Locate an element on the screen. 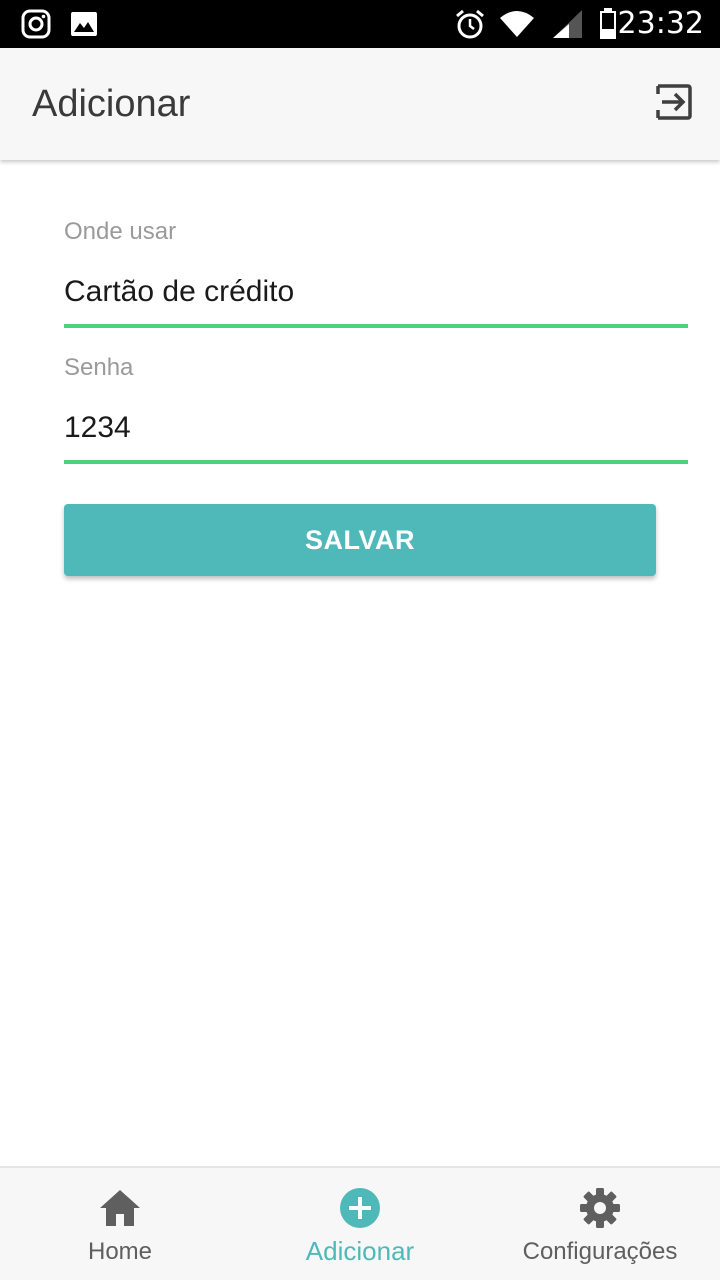  onde-usar-label: Onde usar is located at coordinates (120, 231).